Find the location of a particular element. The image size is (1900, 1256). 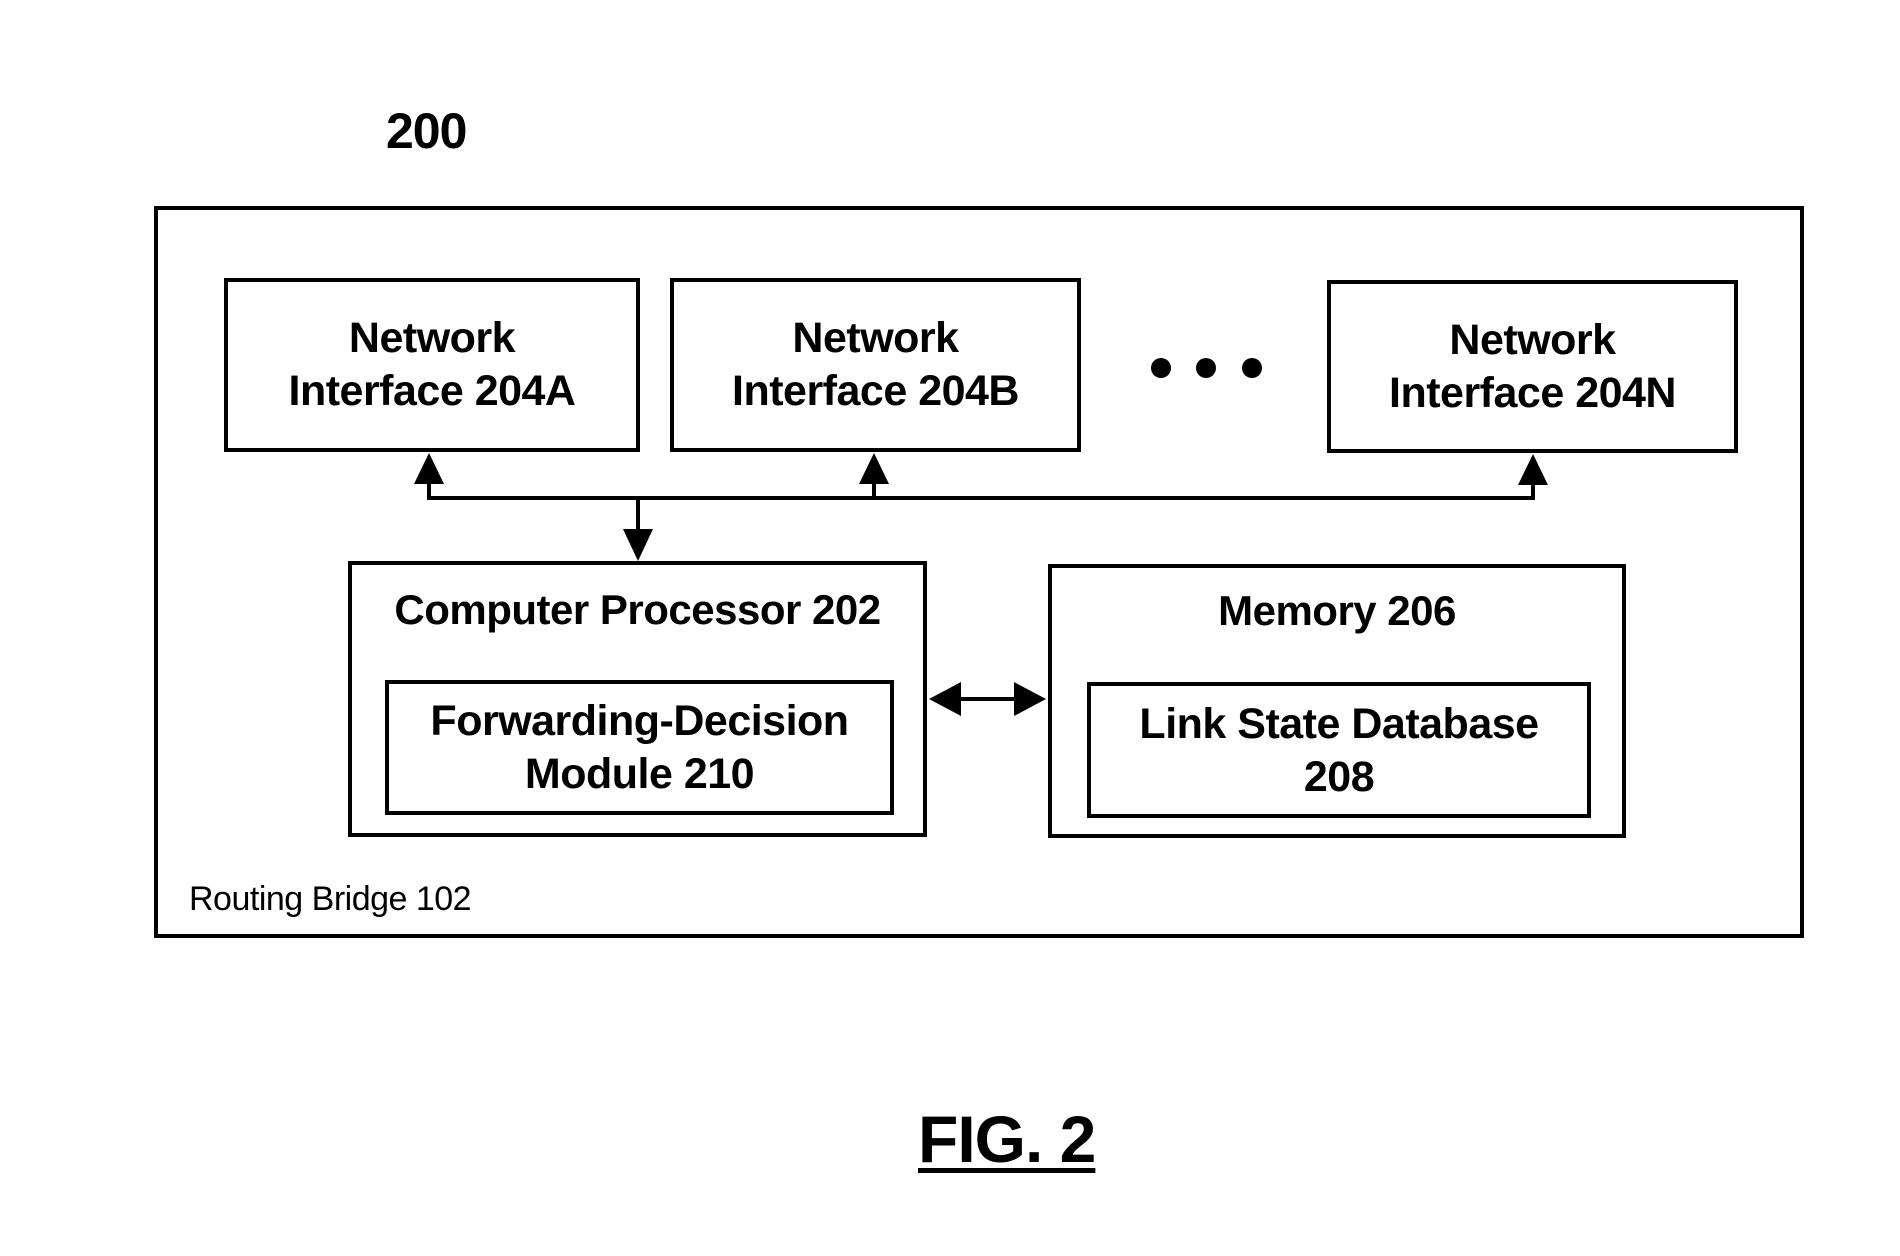

figure-caption: FIG. 2 is located at coordinates (1007, 1139).